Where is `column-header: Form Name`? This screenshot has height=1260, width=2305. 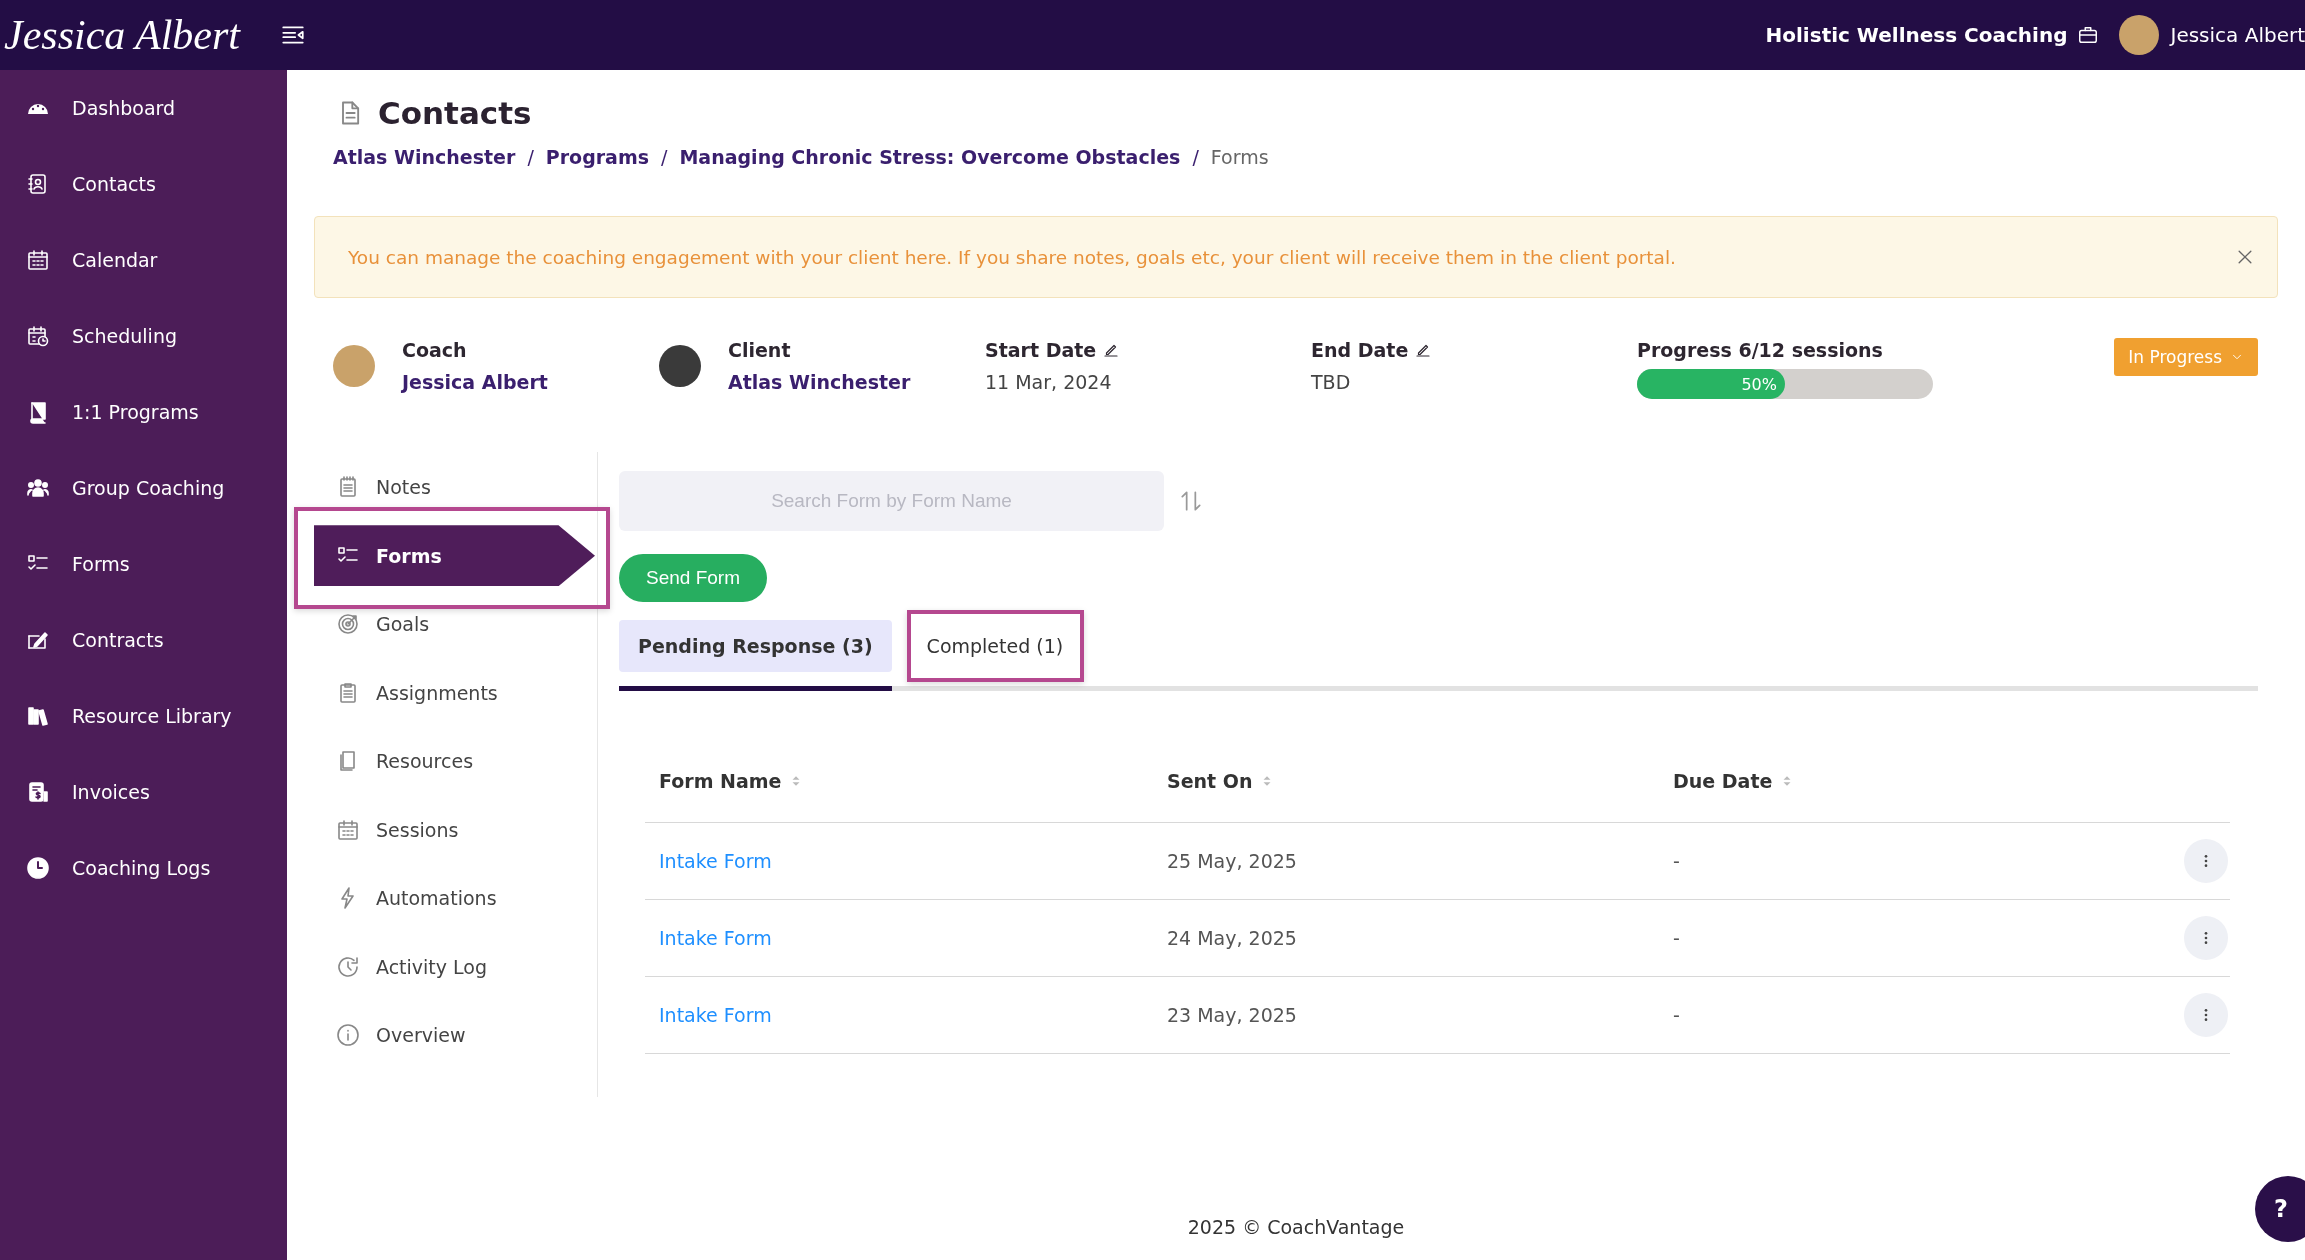
column-header: Form Name is located at coordinates (731, 781).